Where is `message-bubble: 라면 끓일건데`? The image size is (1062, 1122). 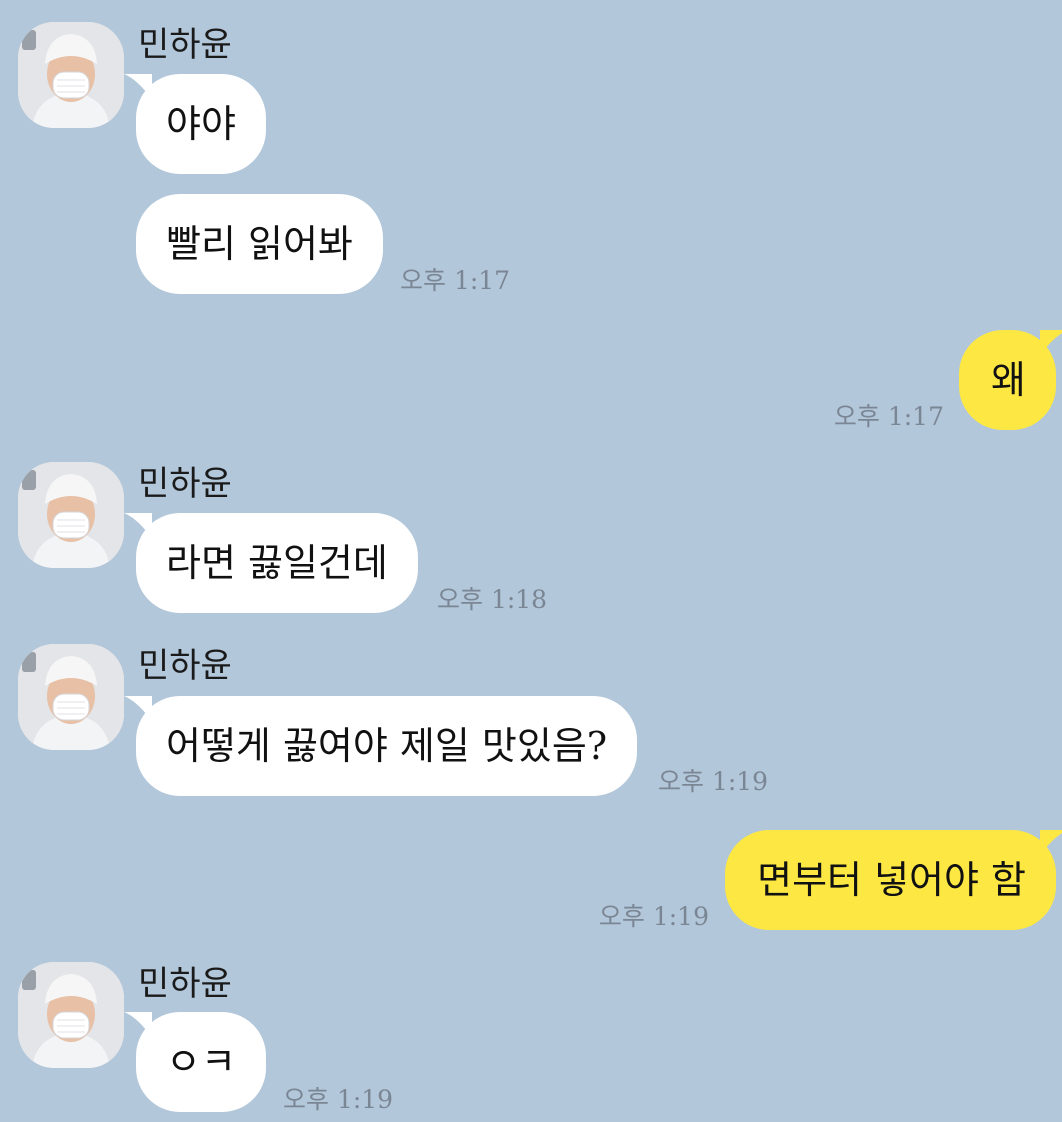 message-bubble: 라면 끓일건데 is located at coordinates (271, 563).